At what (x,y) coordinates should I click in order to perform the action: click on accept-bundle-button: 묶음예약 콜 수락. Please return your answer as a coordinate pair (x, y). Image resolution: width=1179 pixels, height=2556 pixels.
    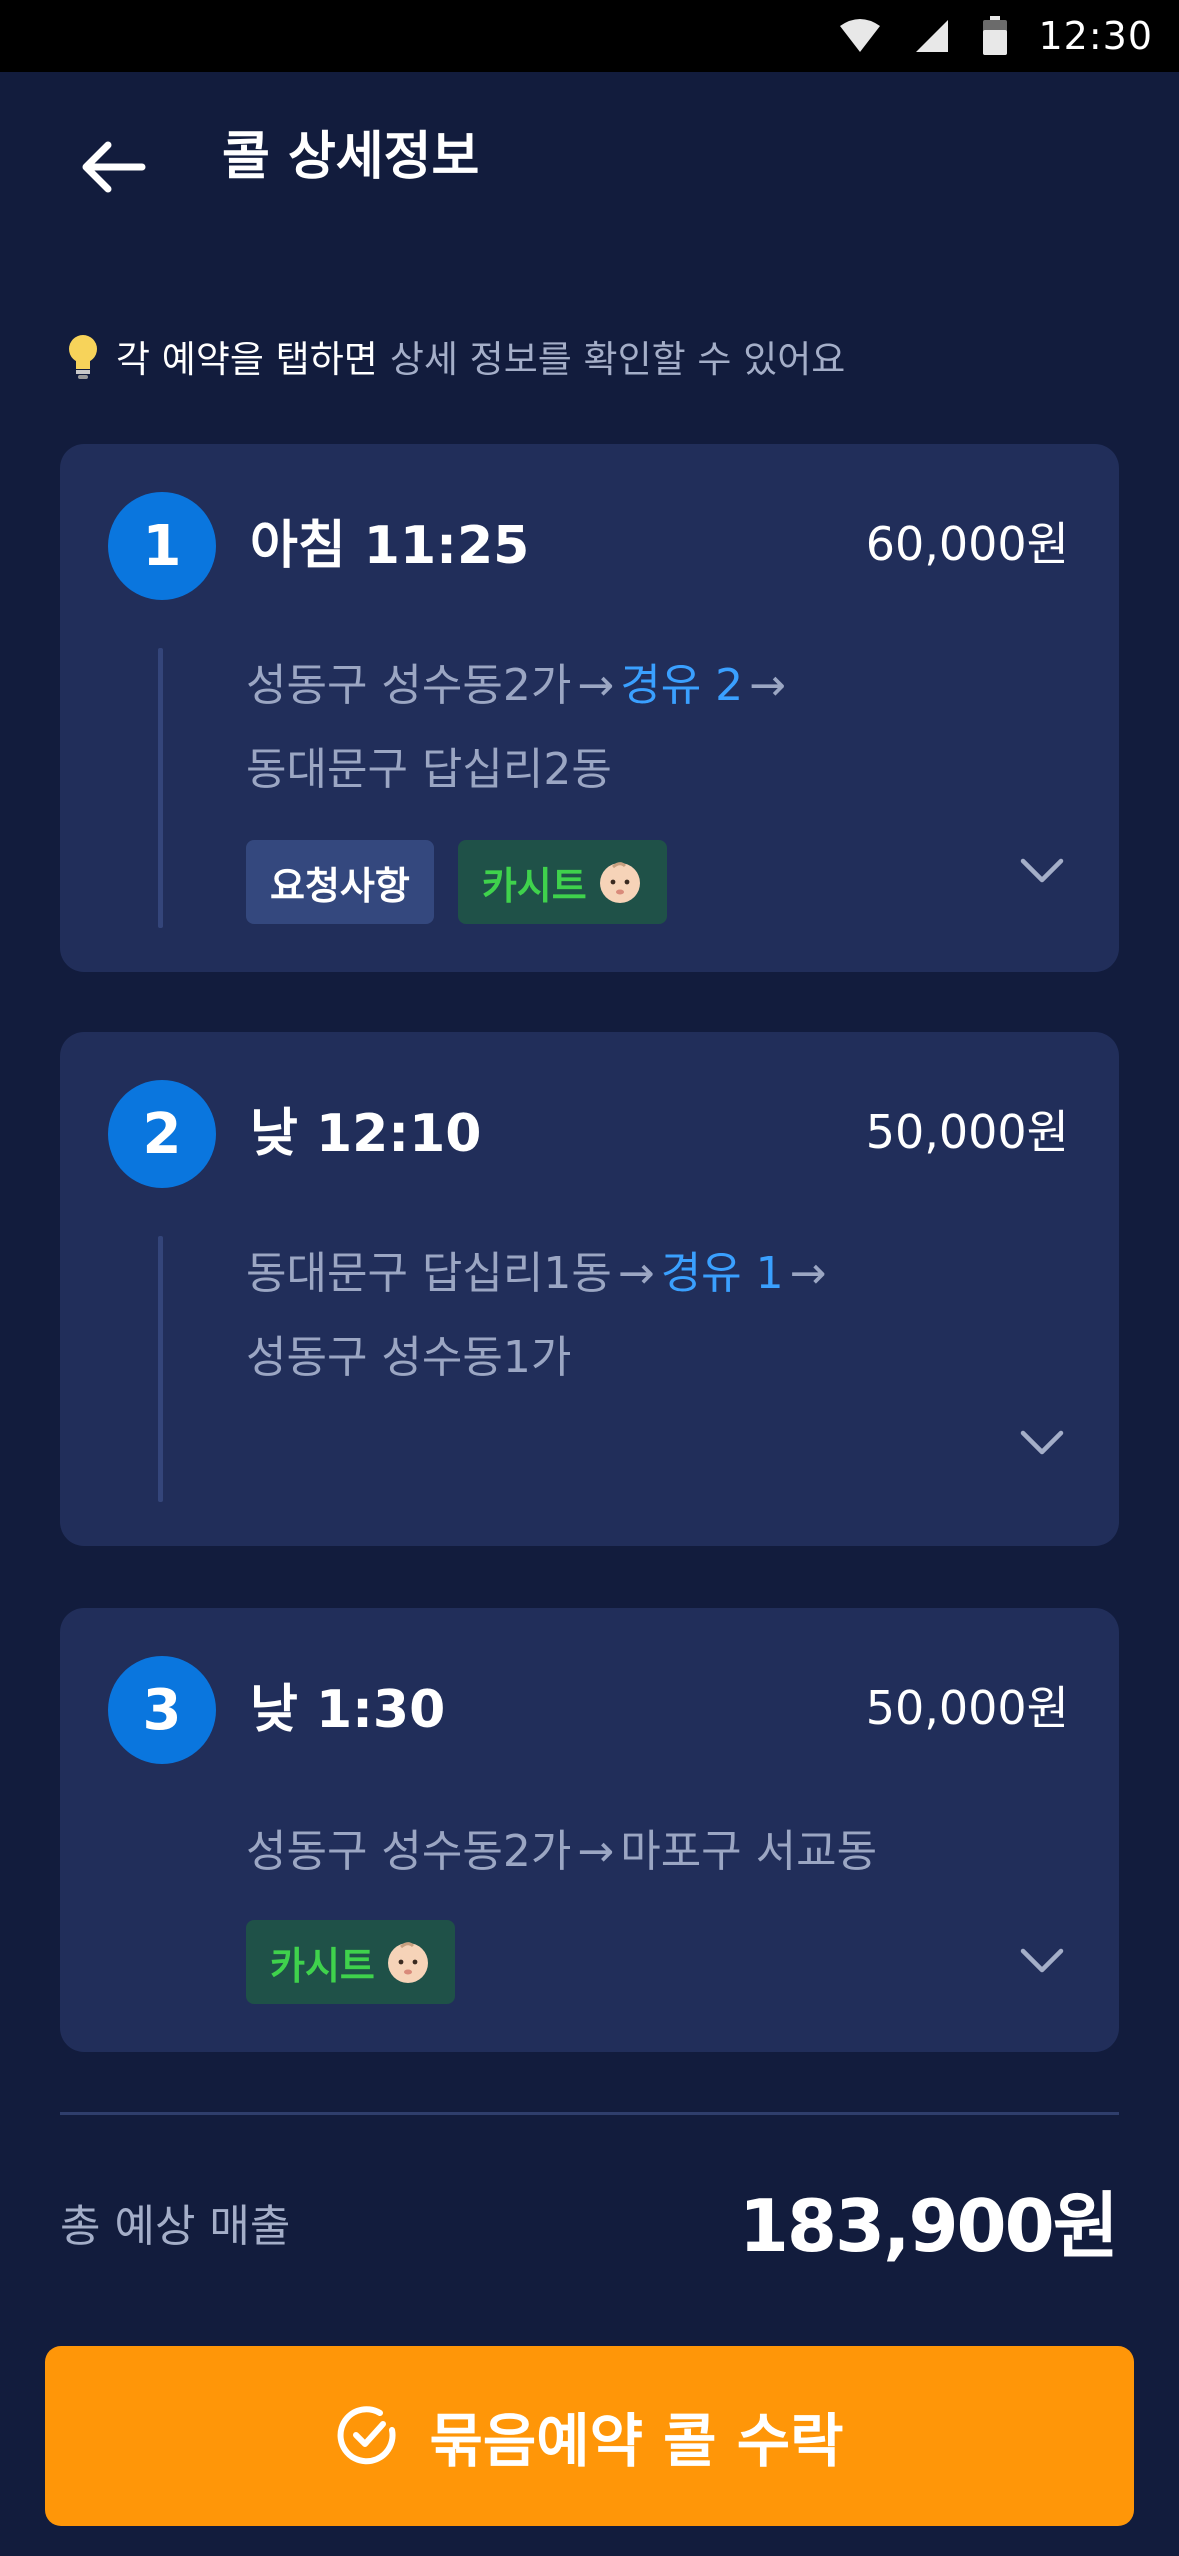
    Looking at the image, I should click on (589, 2436).